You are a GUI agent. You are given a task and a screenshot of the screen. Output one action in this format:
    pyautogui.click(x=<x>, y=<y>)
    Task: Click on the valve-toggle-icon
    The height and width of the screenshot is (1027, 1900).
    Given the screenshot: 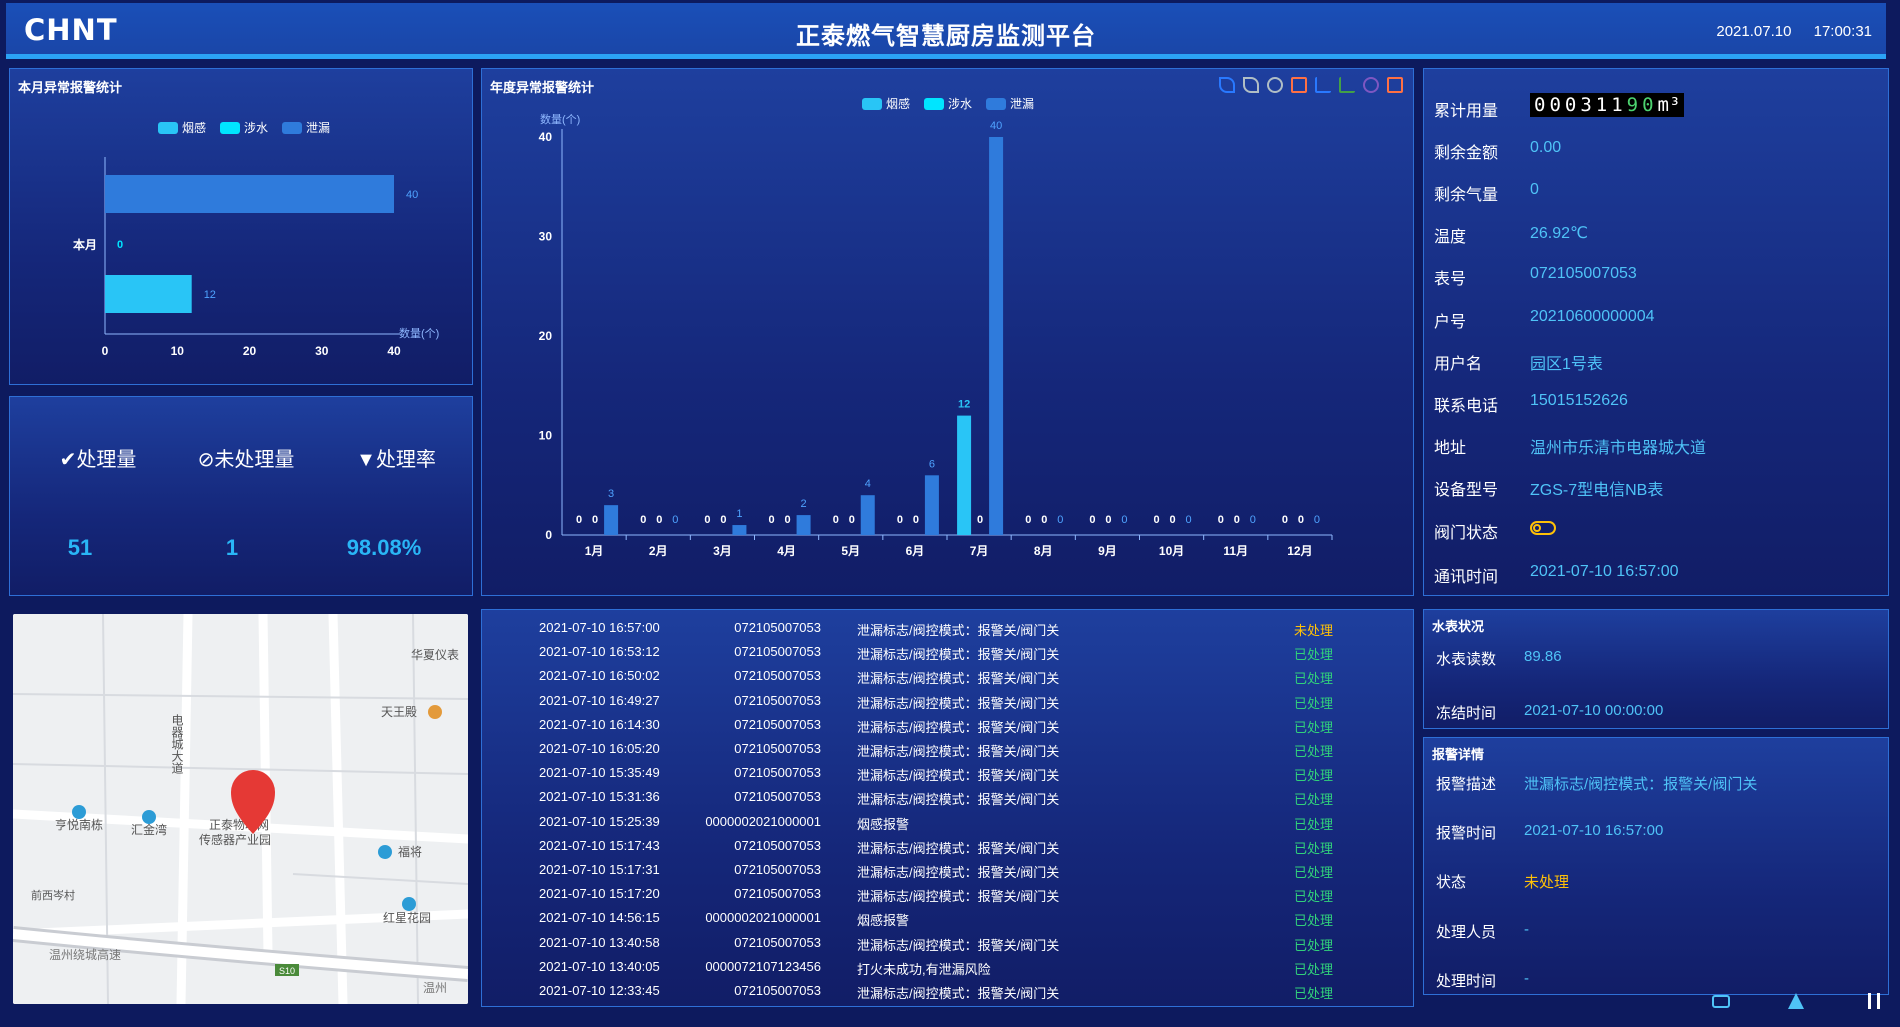 What is the action you would take?
    pyautogui.click(x=1543, y=528)
    